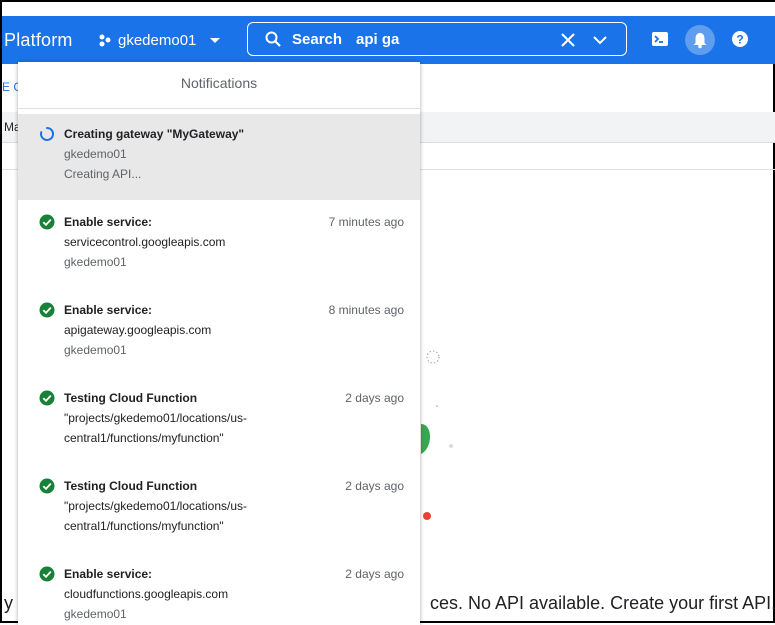  I want to click on project-dots-icon, so click(105, 40).